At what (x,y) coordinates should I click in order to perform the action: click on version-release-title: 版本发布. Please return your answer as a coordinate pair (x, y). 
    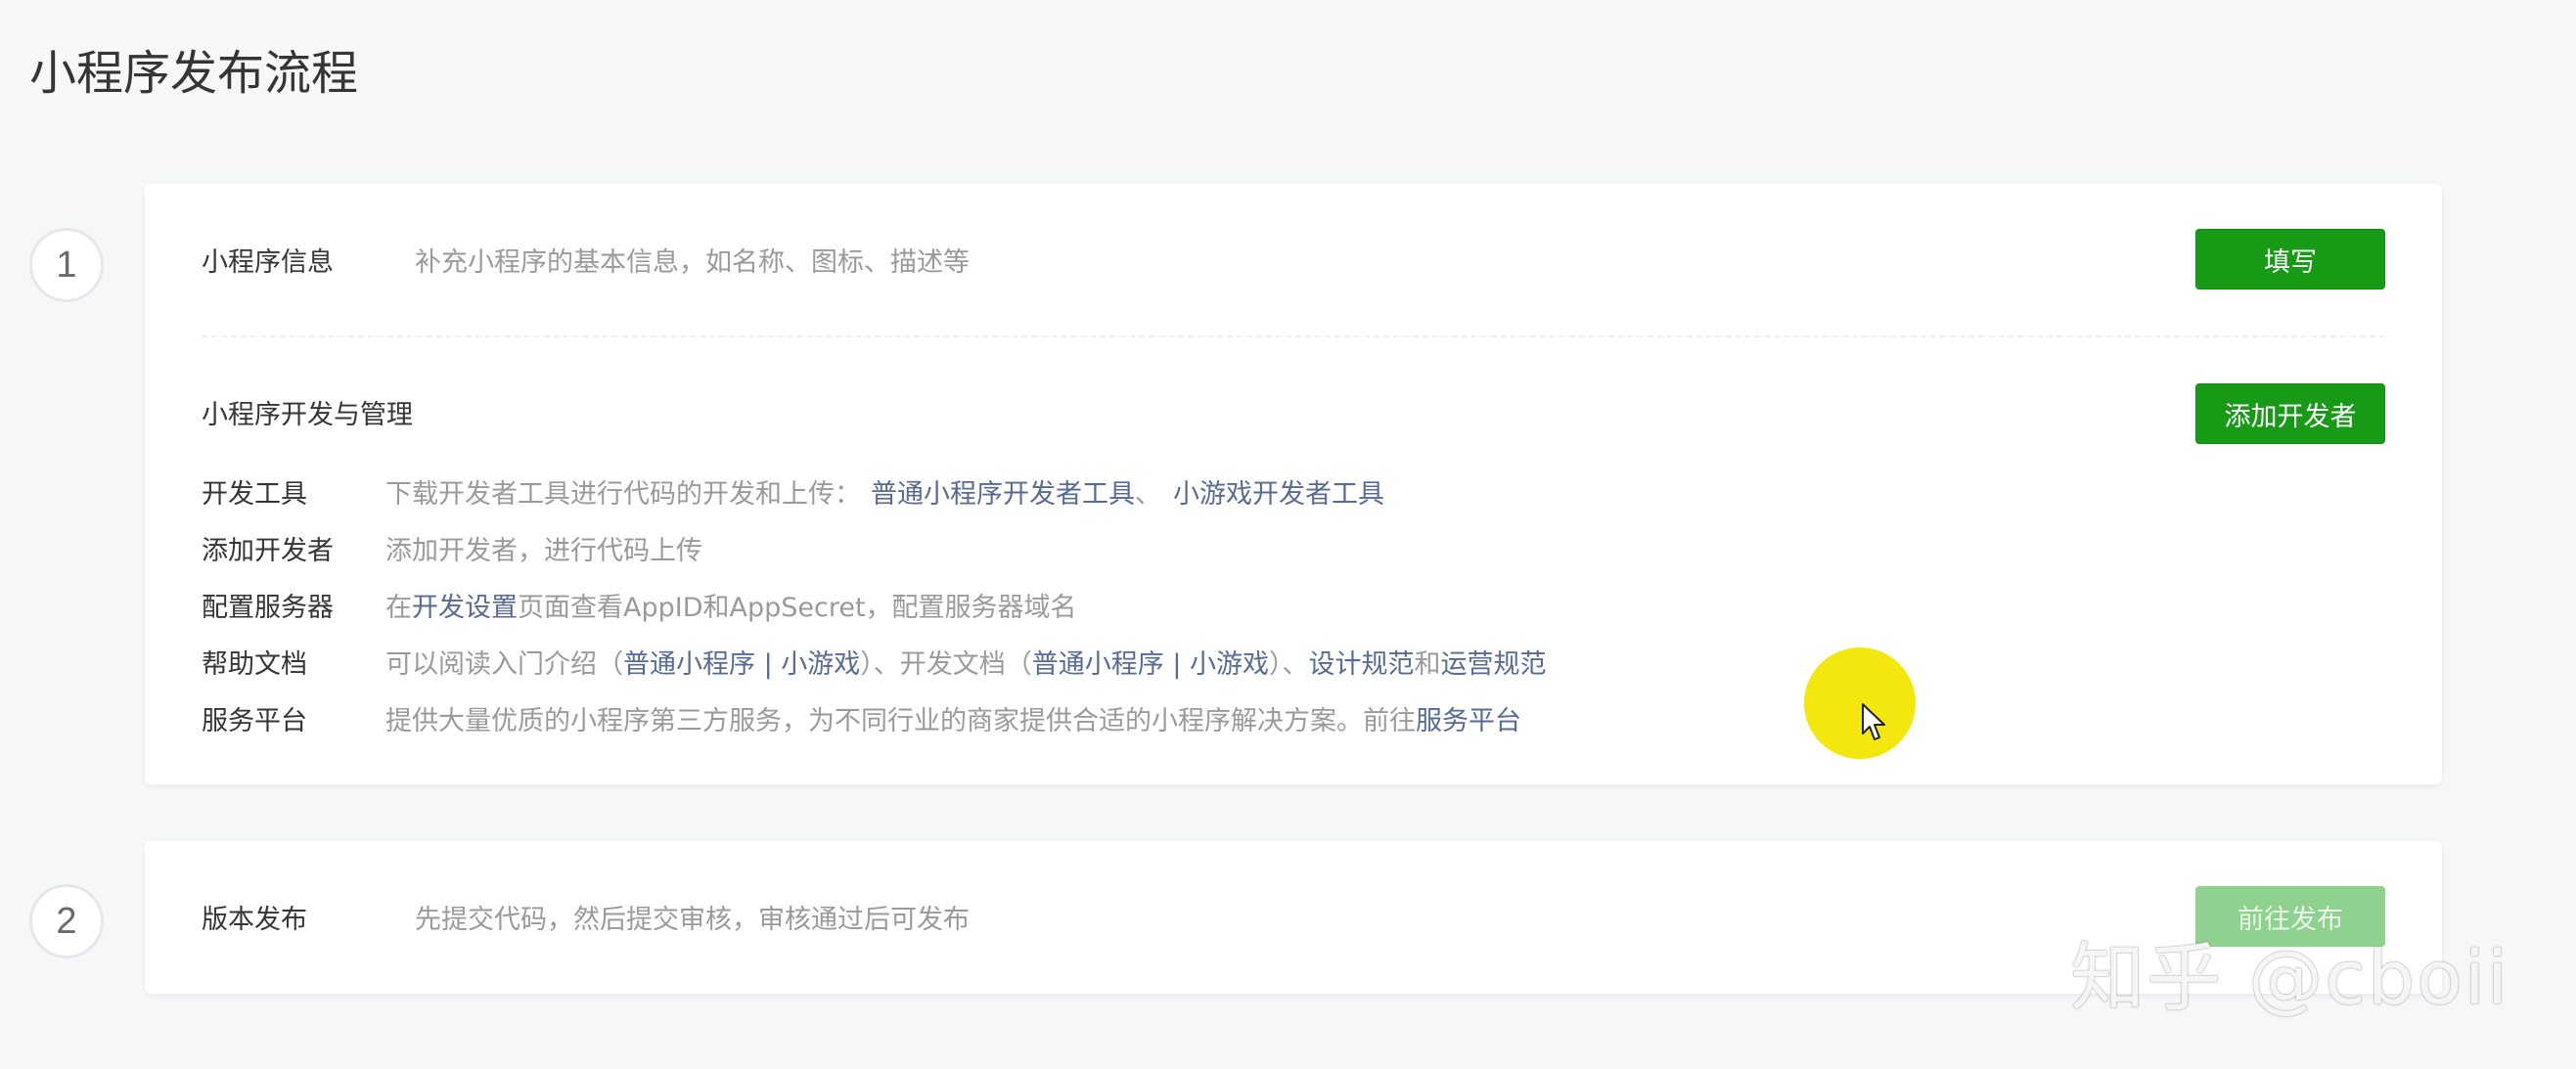
    Looking at the image, I should click on (254, 920).